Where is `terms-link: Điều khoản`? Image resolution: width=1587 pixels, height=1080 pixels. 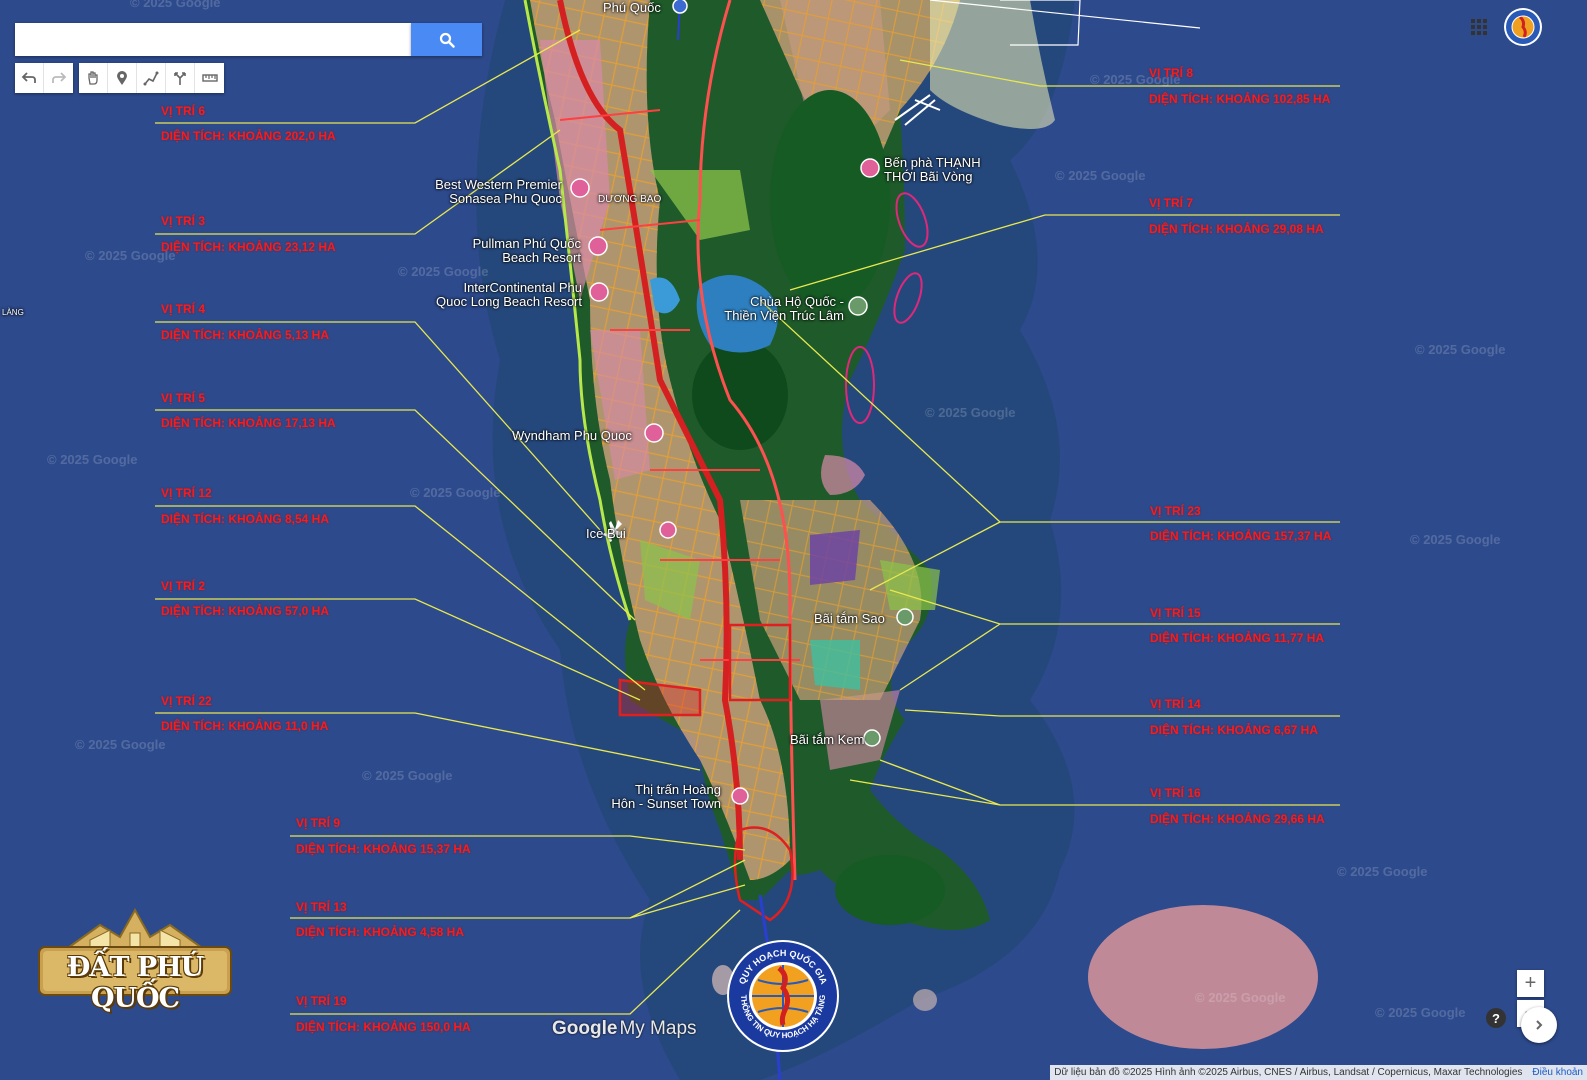
terms-link: Điều khoản is located at coordinates (1557, 1072).